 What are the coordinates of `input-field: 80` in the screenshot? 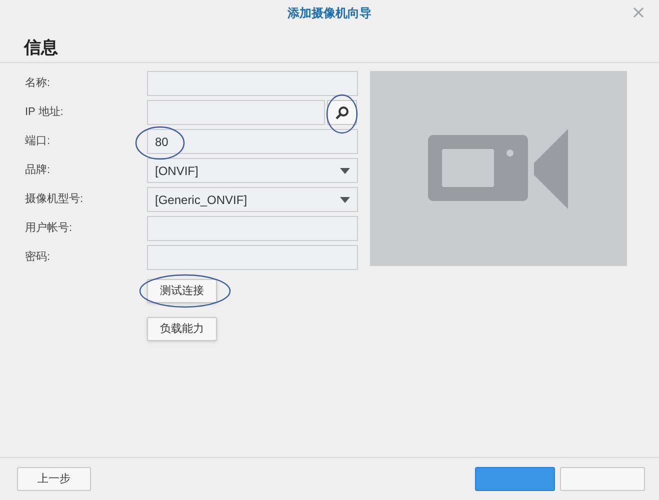 It's located at (252, 141).